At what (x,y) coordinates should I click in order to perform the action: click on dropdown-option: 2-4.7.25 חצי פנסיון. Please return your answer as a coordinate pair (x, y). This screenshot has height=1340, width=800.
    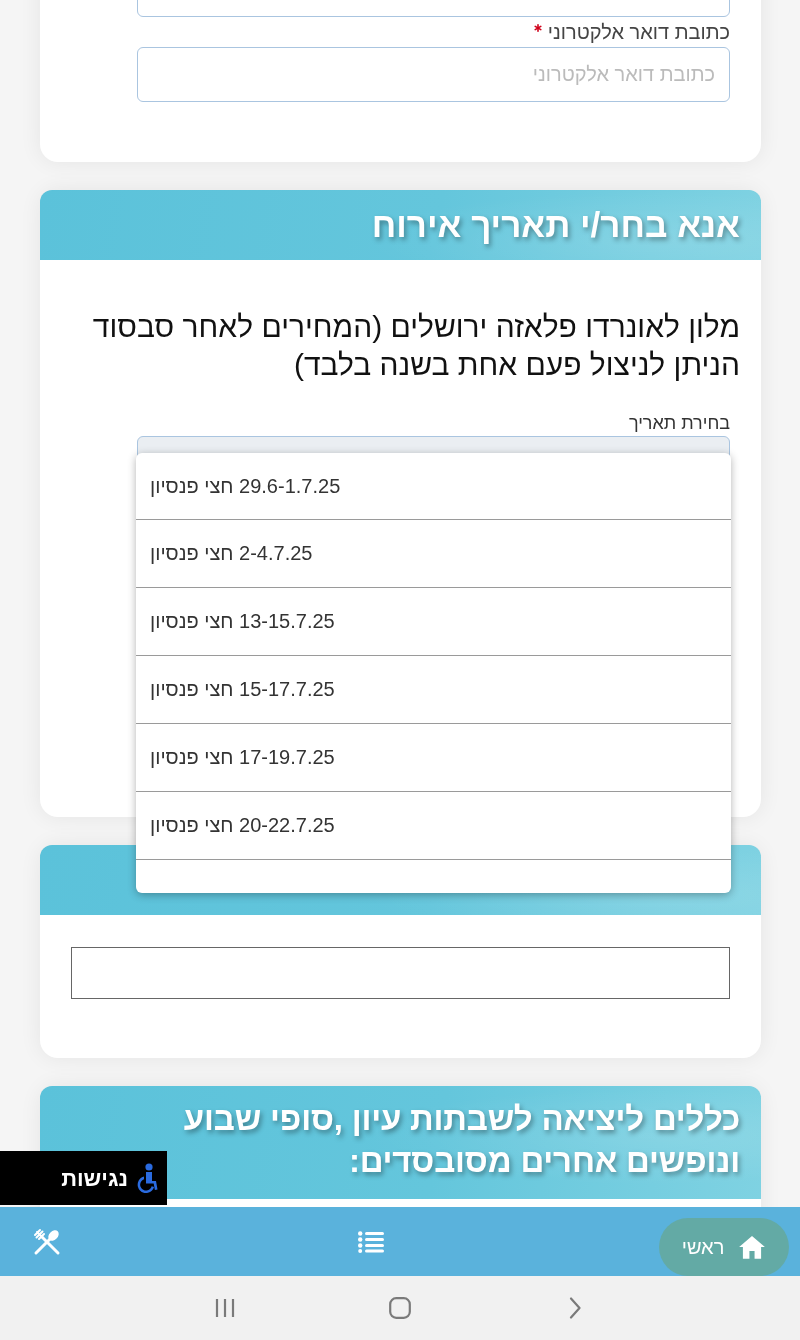
    Looking at the image, I should click on (433, 554).